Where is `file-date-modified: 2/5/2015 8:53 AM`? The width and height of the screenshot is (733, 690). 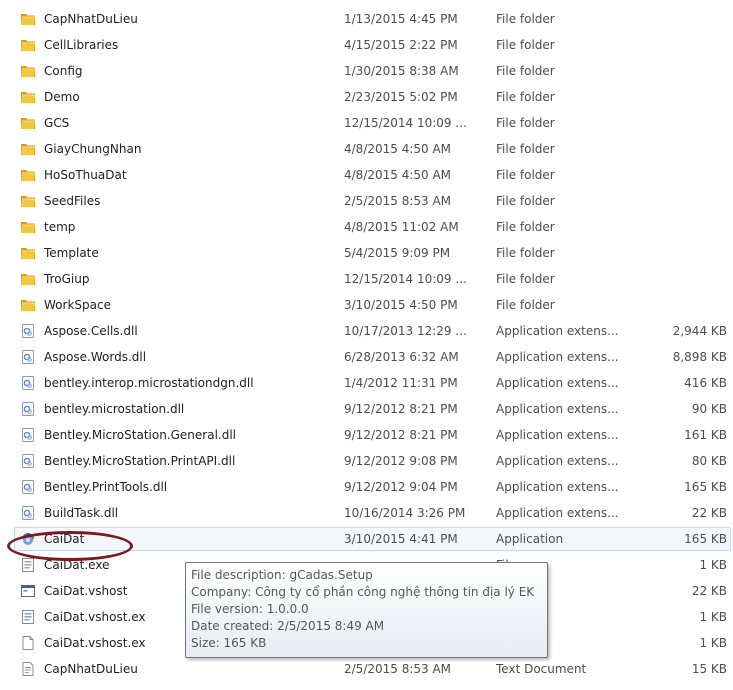 file-date-modified: 2/5/2015 8:53 AM is located at coordinates (398, 201).